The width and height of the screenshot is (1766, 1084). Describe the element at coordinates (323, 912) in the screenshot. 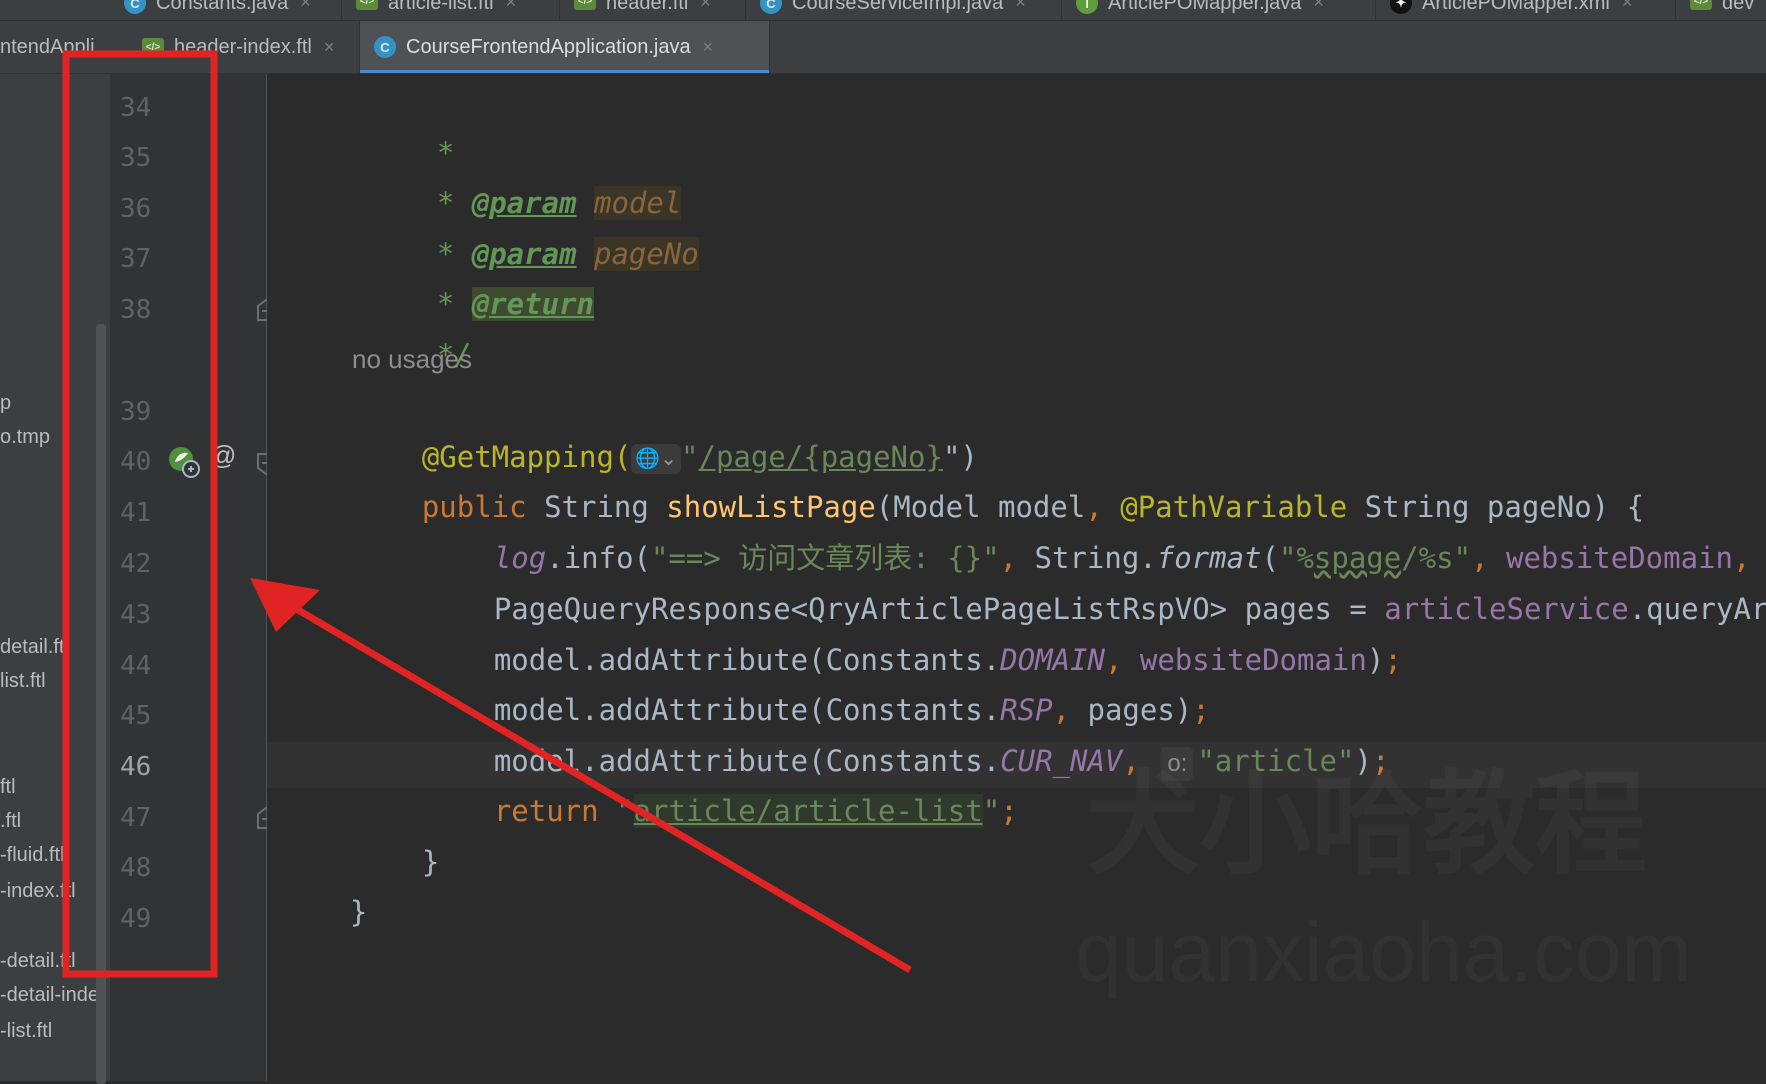

I see `code-line-48: }` at that location.